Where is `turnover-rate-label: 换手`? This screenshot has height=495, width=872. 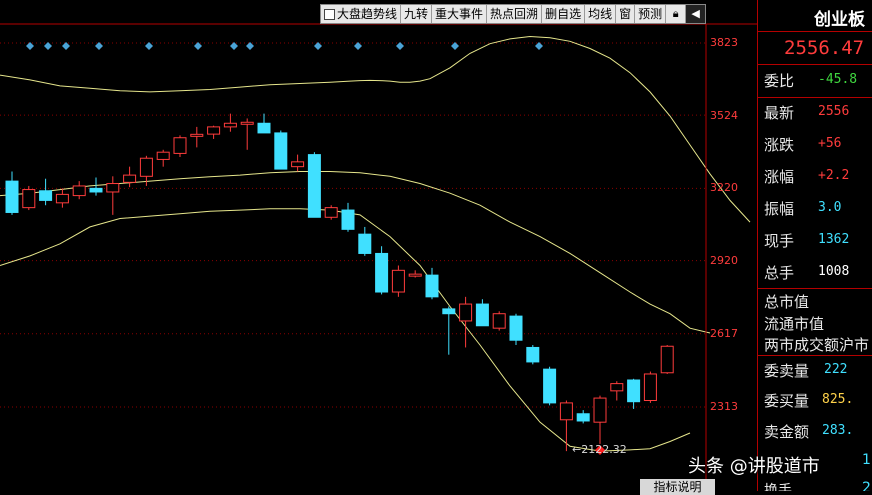
turnover-rate-label: 换手 is located at coordinates (778, 487).